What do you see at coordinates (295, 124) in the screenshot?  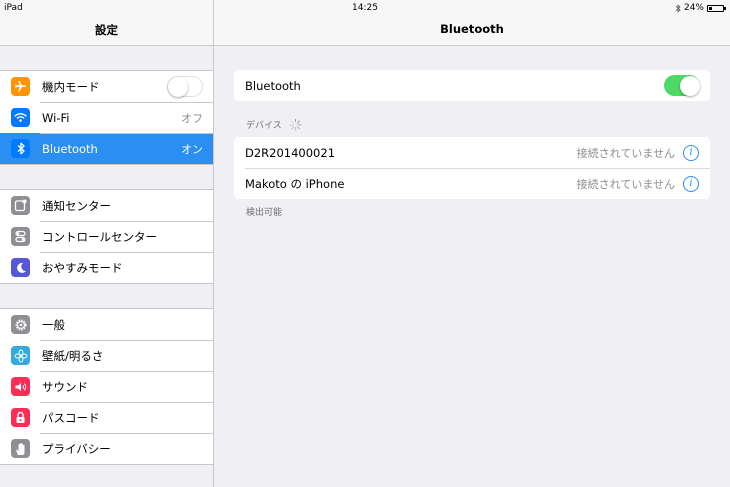 I see `loading-spinner-icon` at bounding box center [295, 124].